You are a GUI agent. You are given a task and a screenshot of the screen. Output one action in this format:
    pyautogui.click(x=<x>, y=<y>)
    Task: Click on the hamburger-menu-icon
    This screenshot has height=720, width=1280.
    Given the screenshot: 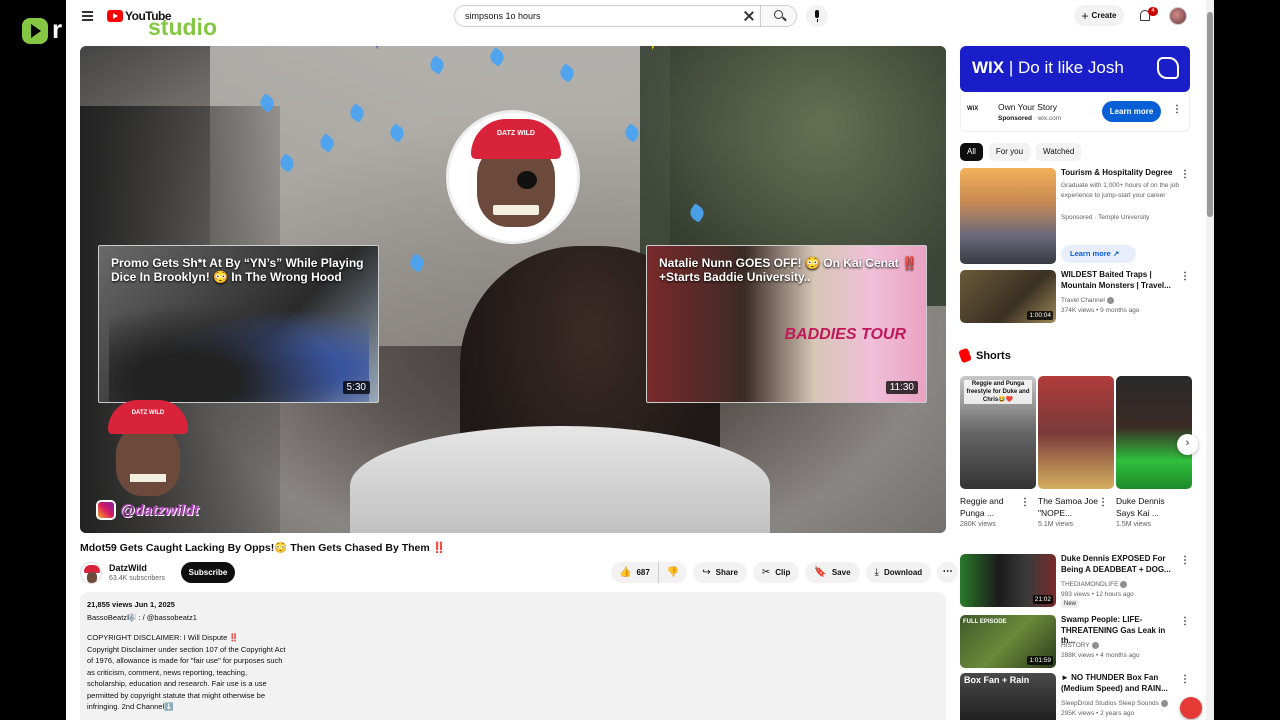 What is the action you would take?
    pyautogui.click(x=87, y=16)
    